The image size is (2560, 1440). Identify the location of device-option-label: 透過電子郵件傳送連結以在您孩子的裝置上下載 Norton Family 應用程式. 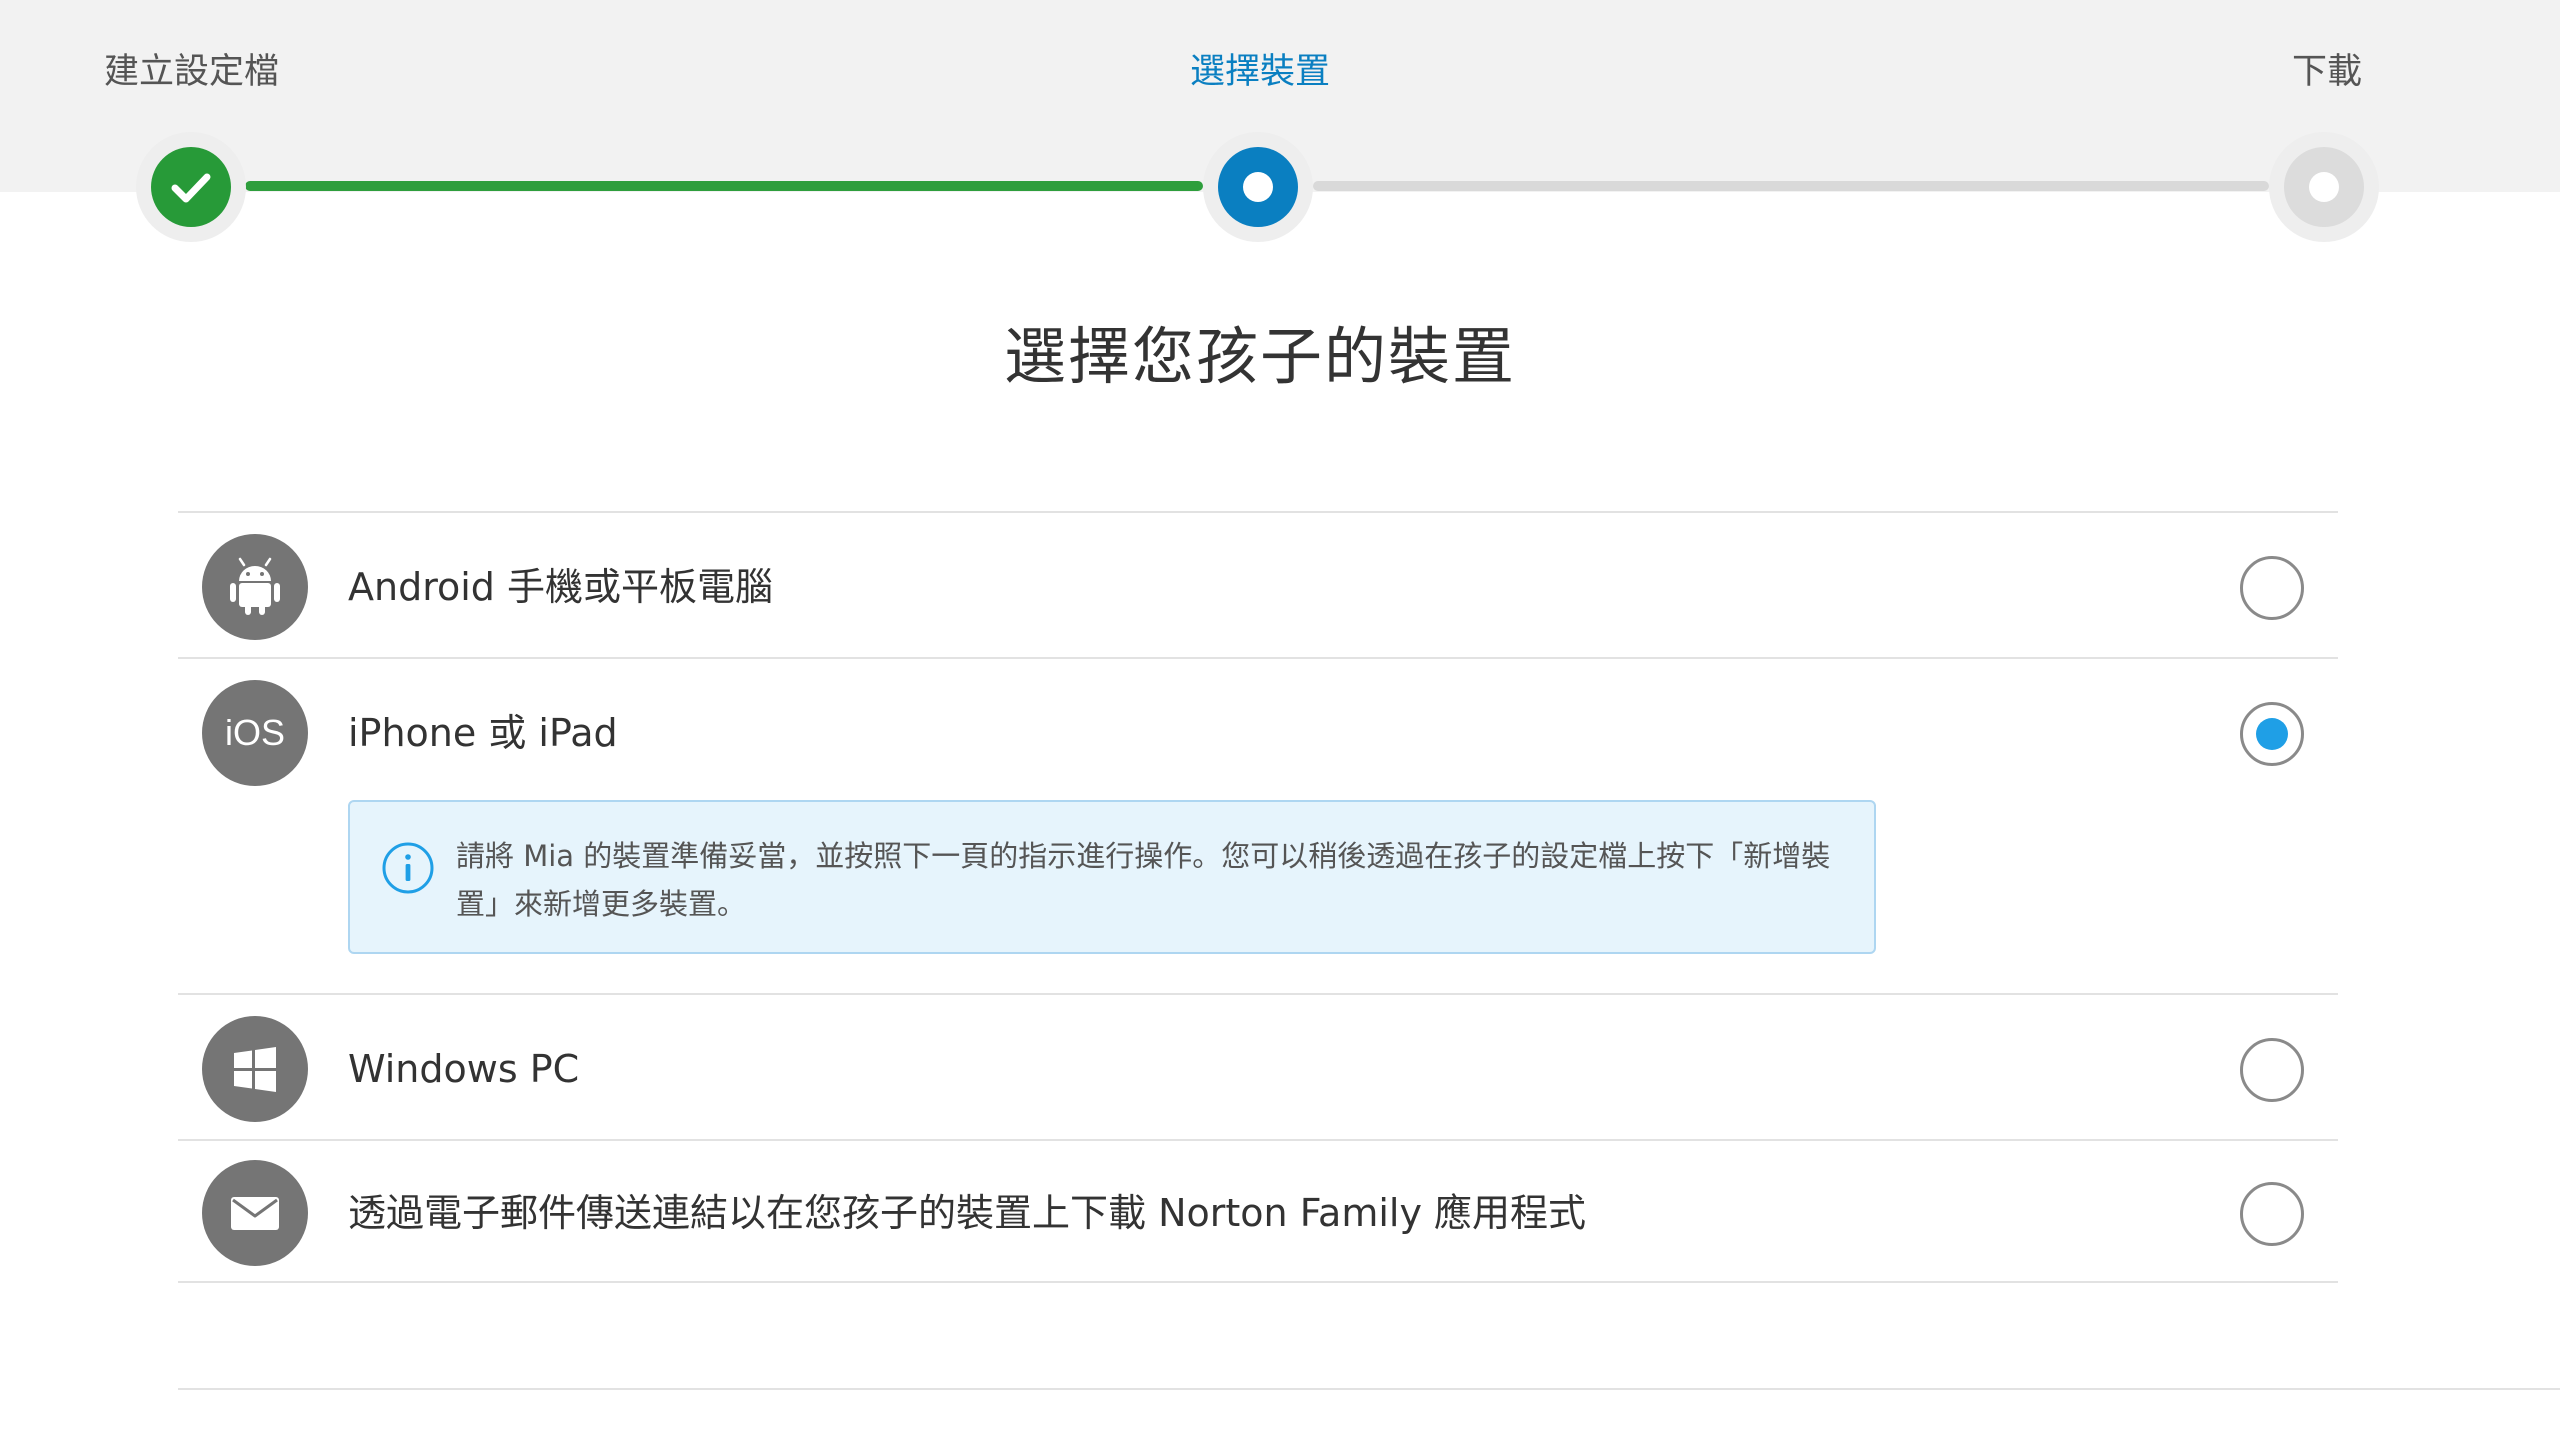
(967, 1213).